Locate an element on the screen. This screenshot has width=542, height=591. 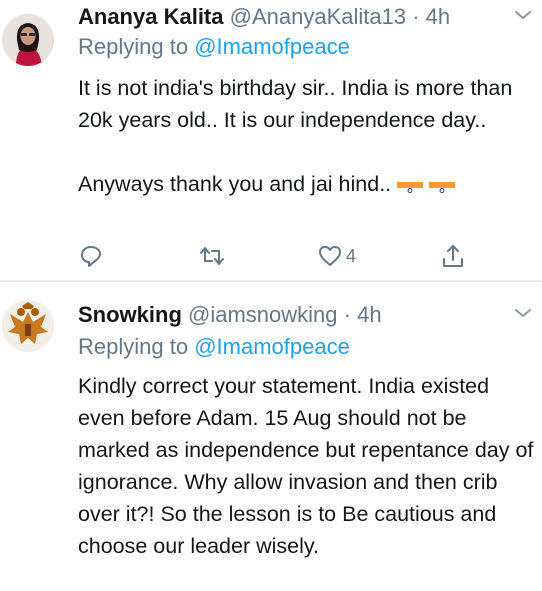
share-icon is located at coordinates (453, 256).